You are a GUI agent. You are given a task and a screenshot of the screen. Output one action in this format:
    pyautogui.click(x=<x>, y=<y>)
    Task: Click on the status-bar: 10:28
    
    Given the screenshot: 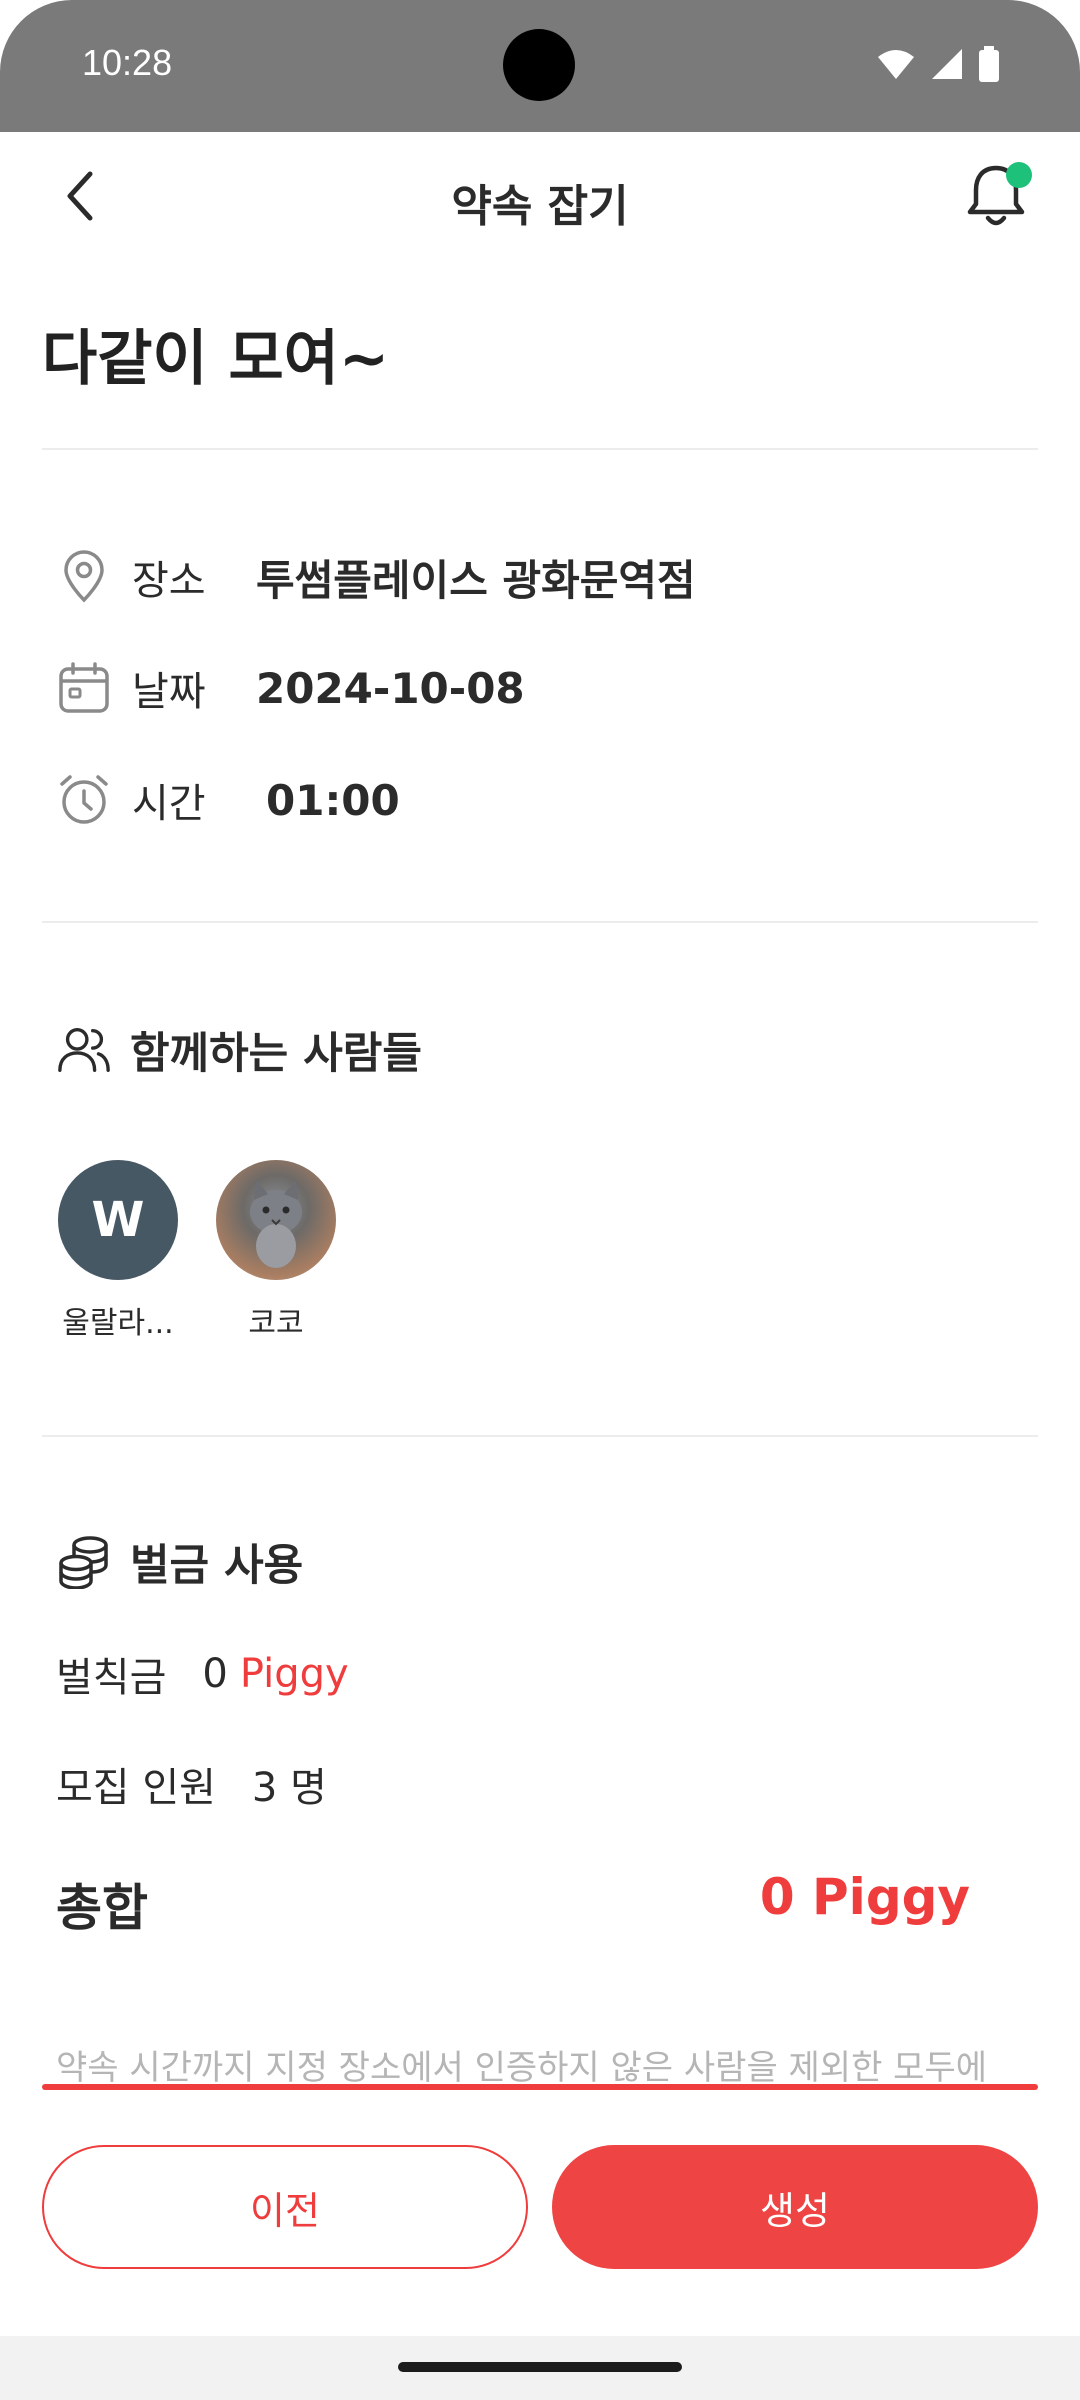 What is the action you would take?
    pyautogui.click(x=540, y=66)
    